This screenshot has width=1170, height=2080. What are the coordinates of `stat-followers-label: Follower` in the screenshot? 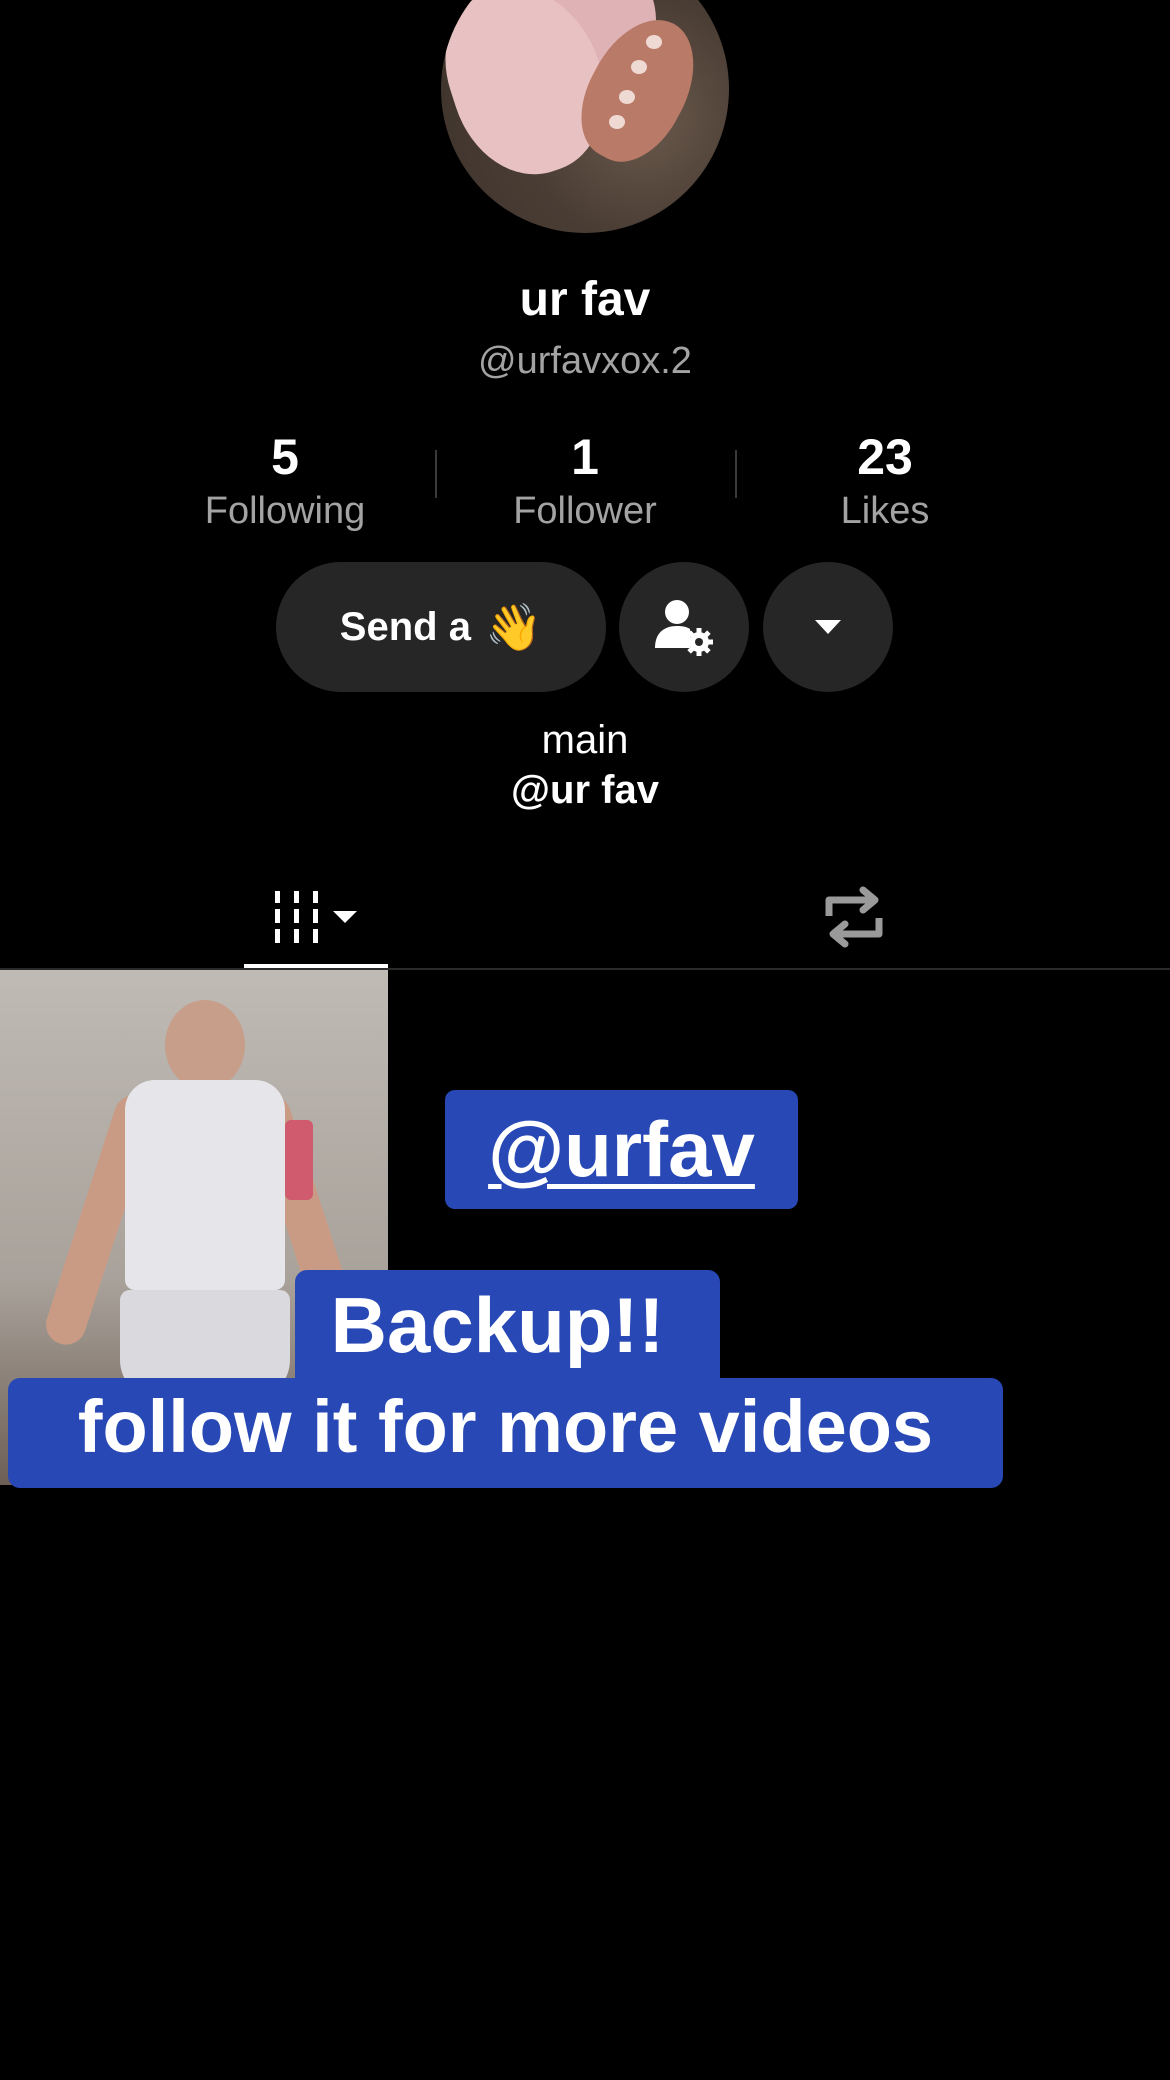 It's located at (585, 511).